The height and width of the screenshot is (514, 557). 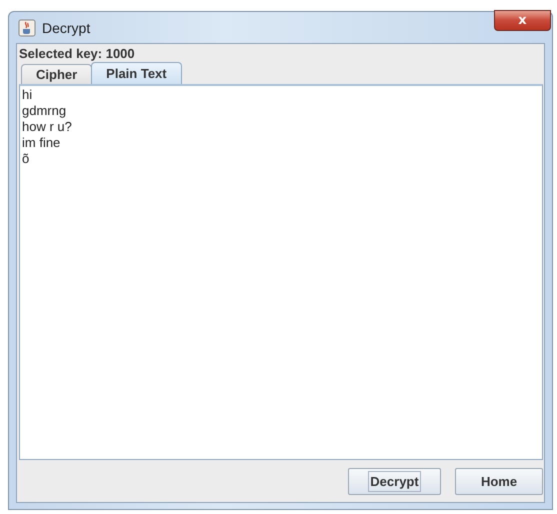 What do you see at coordinates (27, 27) in the screenshot?
I see `coffee-cup-icon` at bounding box center [27, 27].